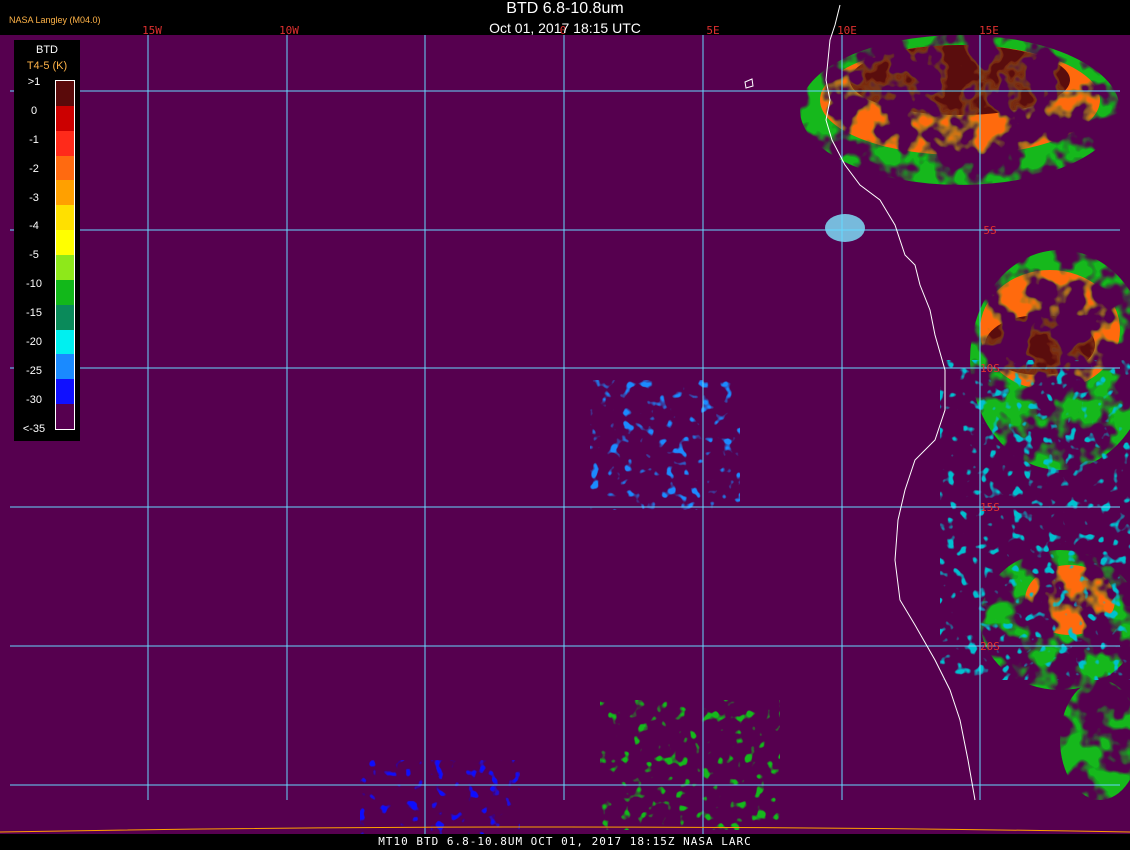 This screenshot has height=850, width=1130. Describe the element at coordinates (34, 226) in the screenshot. I see `legend-tick: -4` at that location.